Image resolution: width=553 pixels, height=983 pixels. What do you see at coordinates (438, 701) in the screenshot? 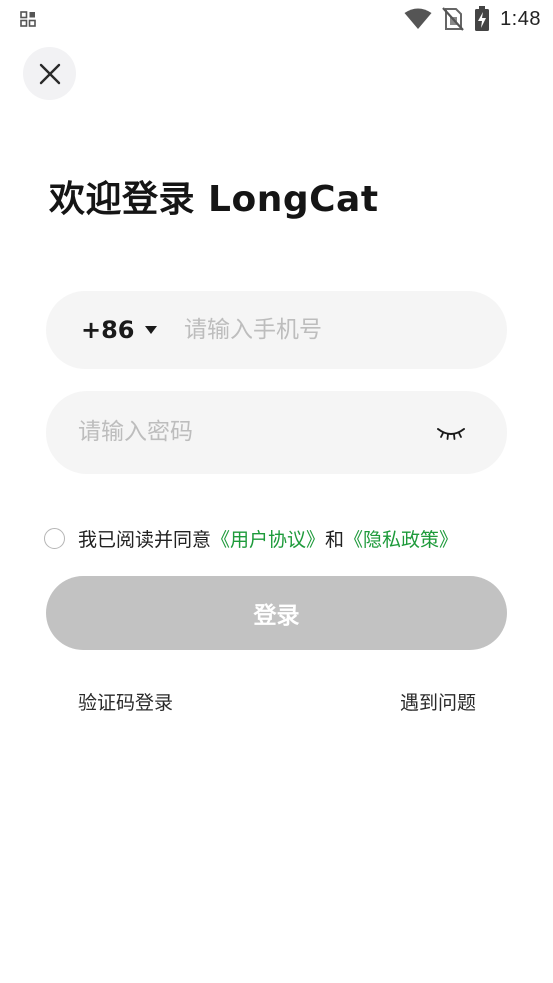
I see `help-link: 遇到问题` at bounding box center [438, 701].